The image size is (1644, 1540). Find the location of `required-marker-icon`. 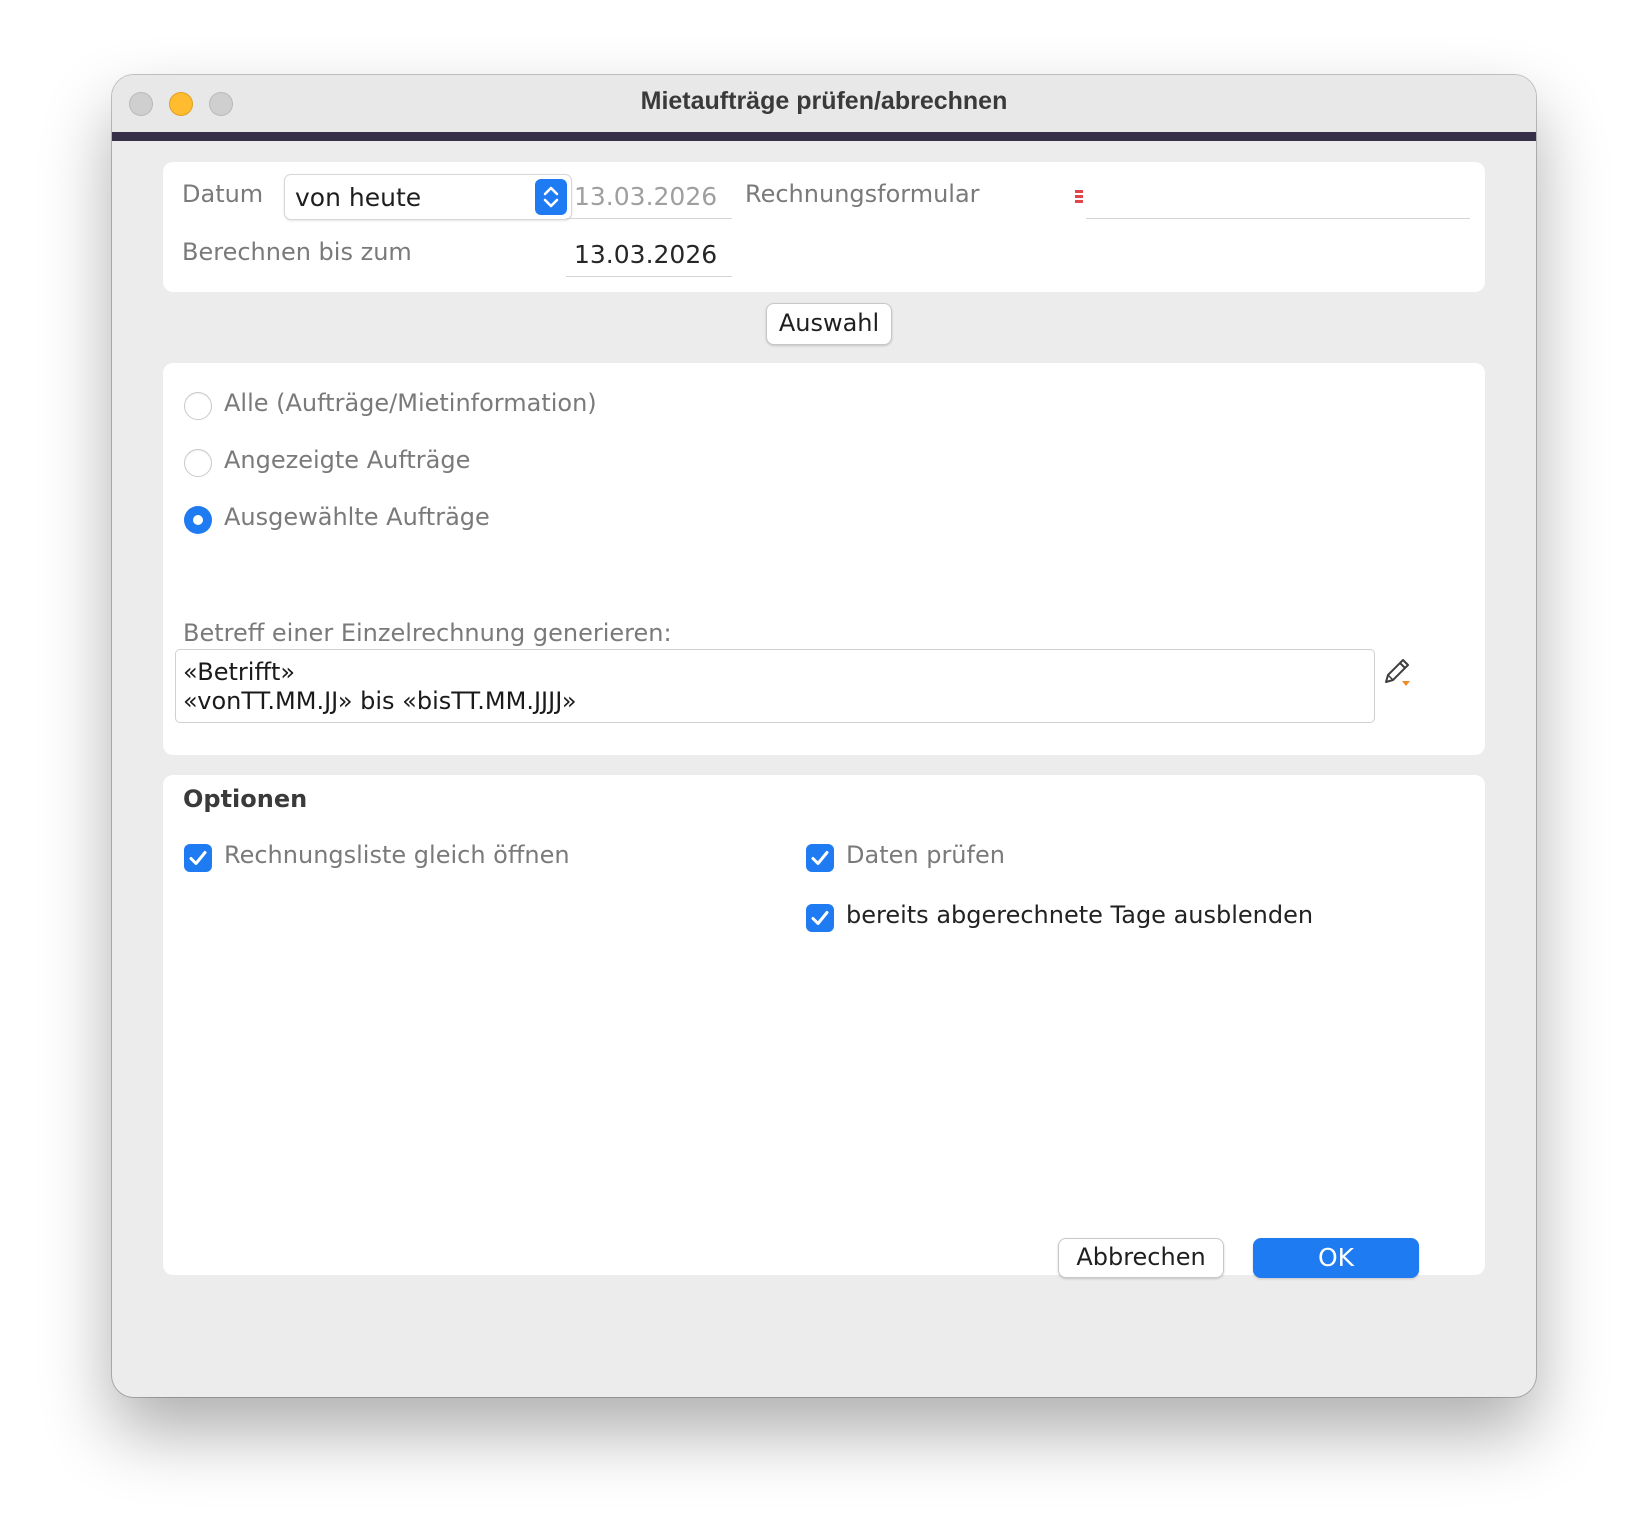

required-marker-icon is located at coordinates (1079, 197).